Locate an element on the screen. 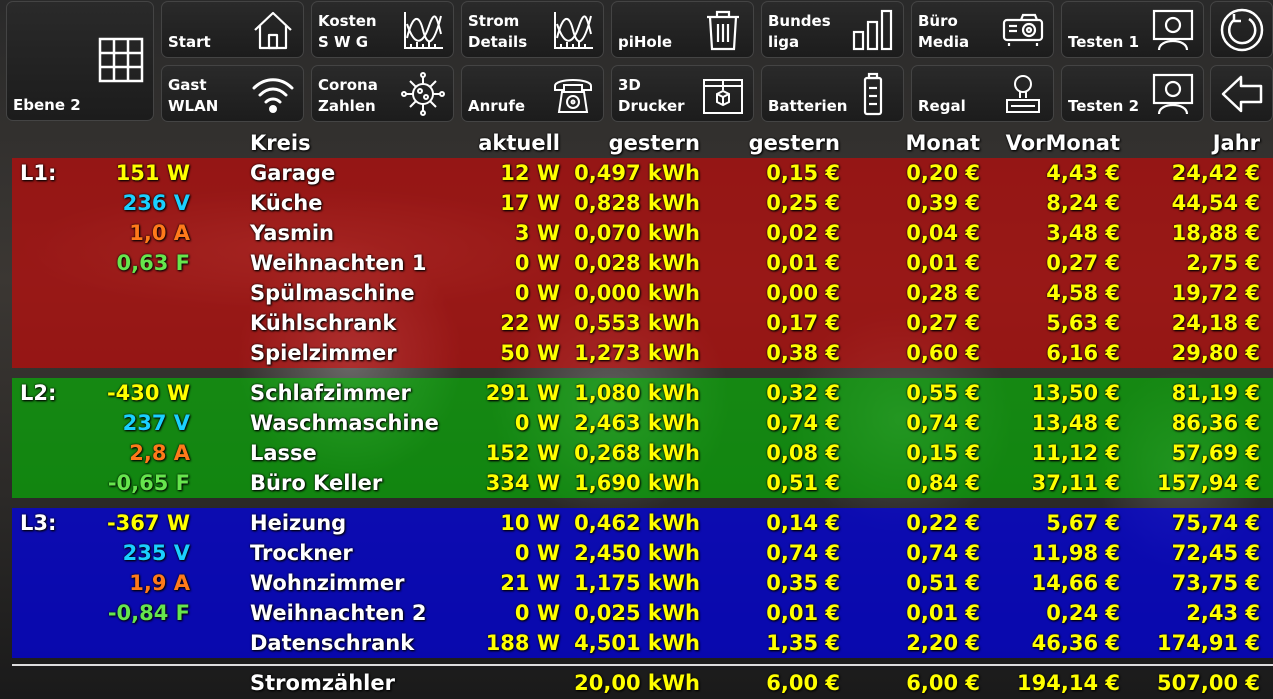 Image resolution: width=1273 pixels, height=699 pixels. phase-label: L3: is located at coordinates (38, 523).